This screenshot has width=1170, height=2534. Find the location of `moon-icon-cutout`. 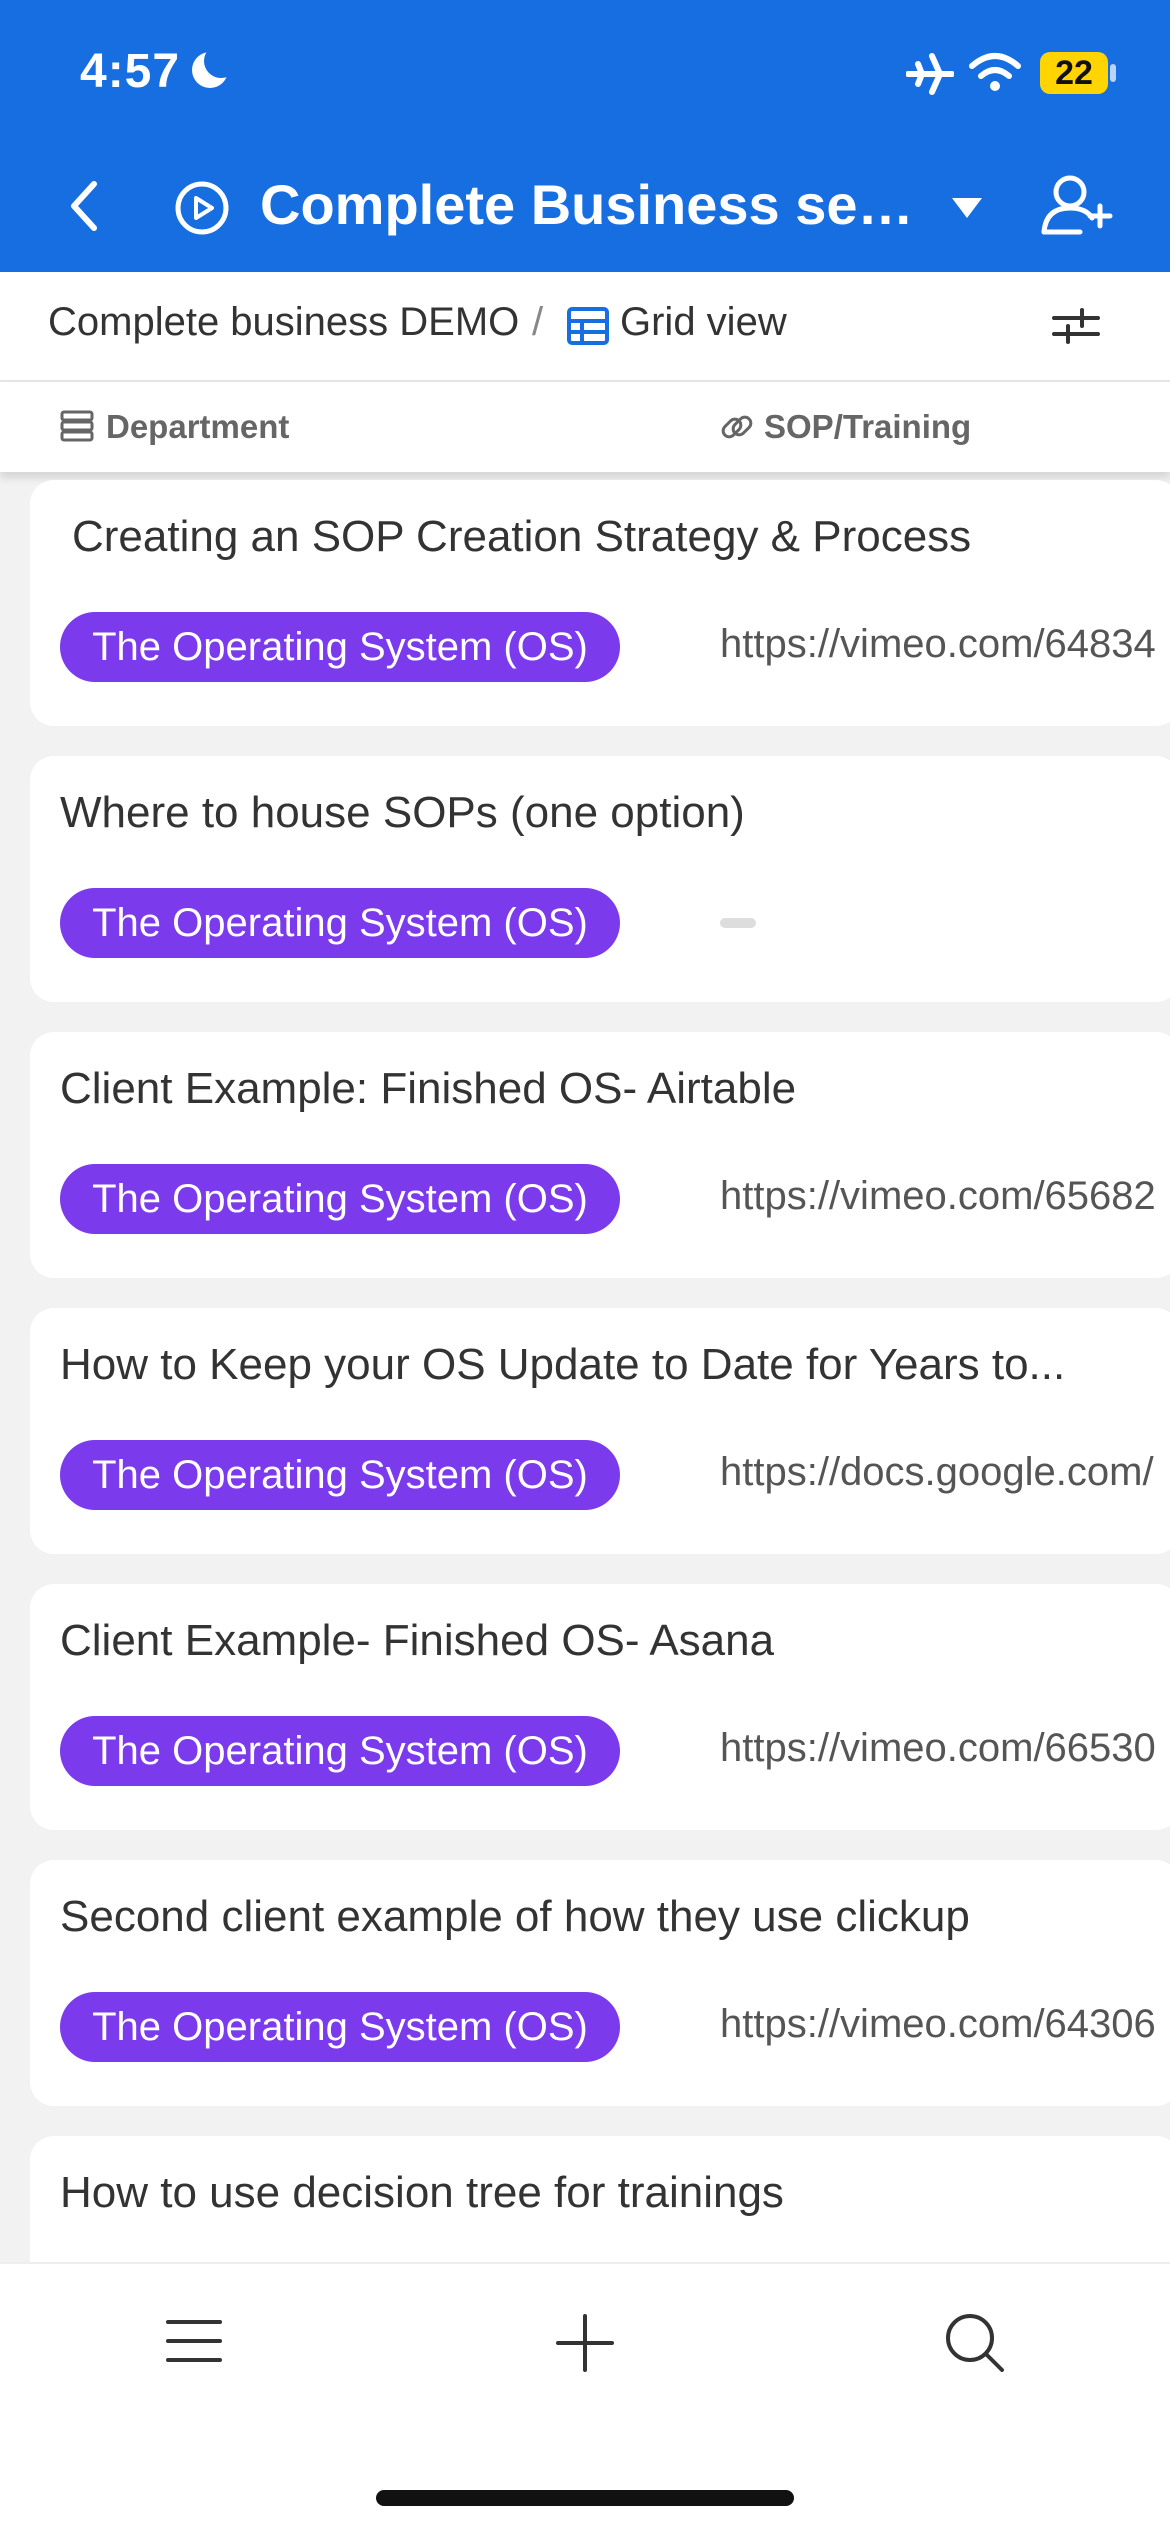

moon-icon-cutout is located at coordinates (221, 61).